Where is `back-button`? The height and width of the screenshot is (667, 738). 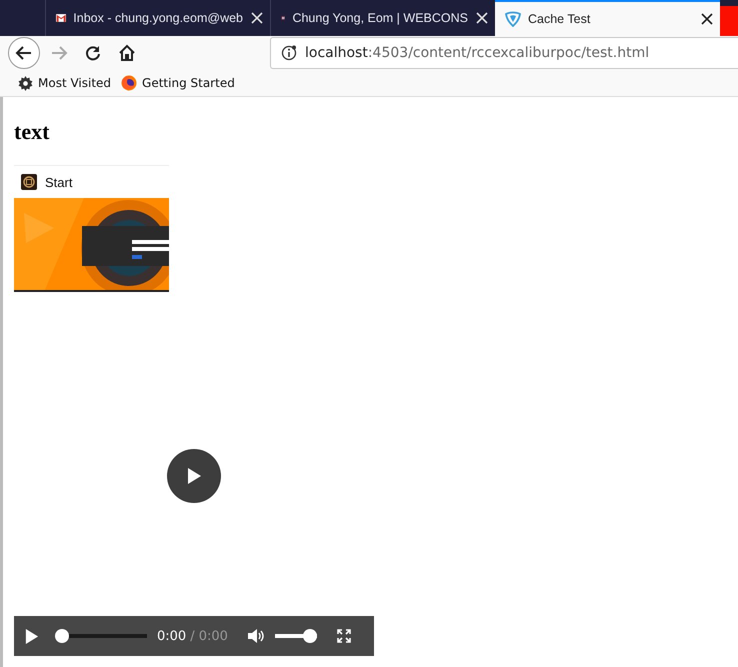
back-button is located at coordinates (24, 53).